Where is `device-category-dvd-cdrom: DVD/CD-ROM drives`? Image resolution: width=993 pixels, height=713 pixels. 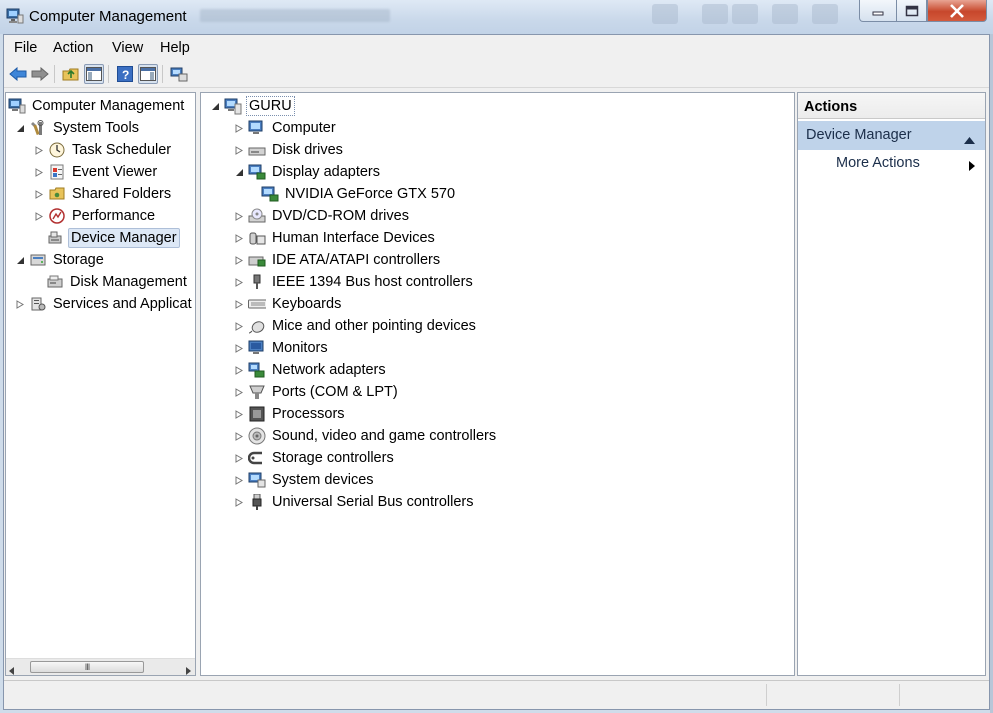 device-category-dvd-cdrom: DVD/CD-ROM drives is located at coordinates (322, 216).